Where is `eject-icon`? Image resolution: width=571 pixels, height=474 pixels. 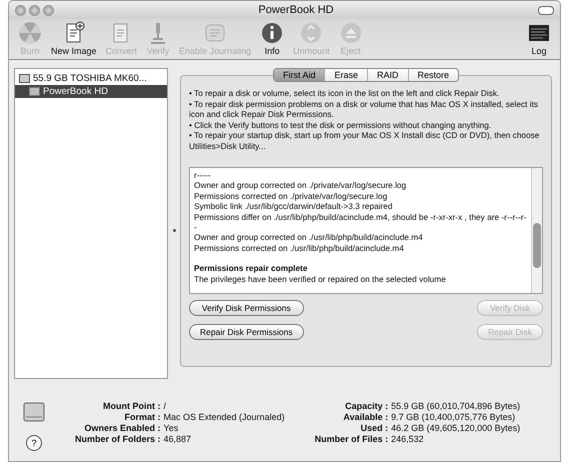
eject-icon is located at coordinates (350, 33).